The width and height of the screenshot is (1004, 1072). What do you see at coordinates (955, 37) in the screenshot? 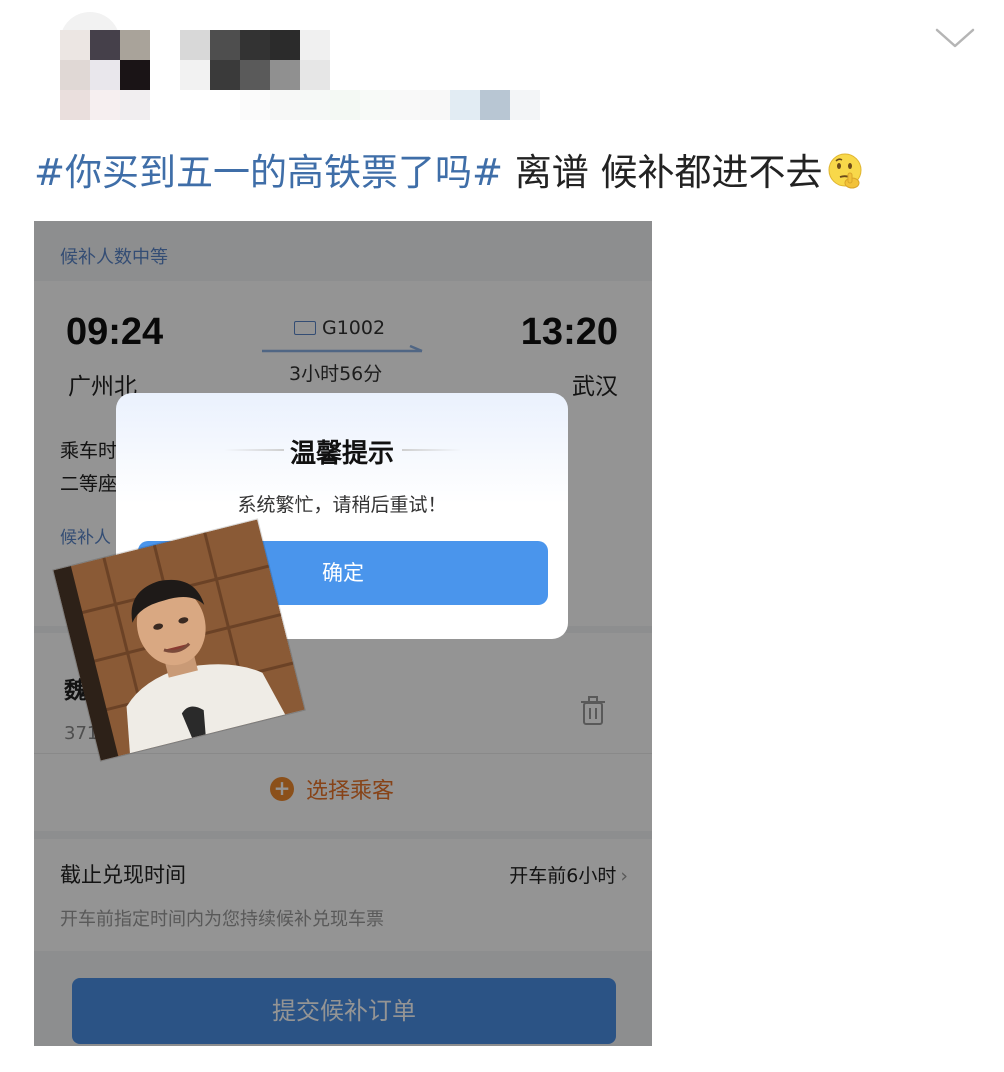
I see `chevron-down-icon` at bounding box center [955, 37].